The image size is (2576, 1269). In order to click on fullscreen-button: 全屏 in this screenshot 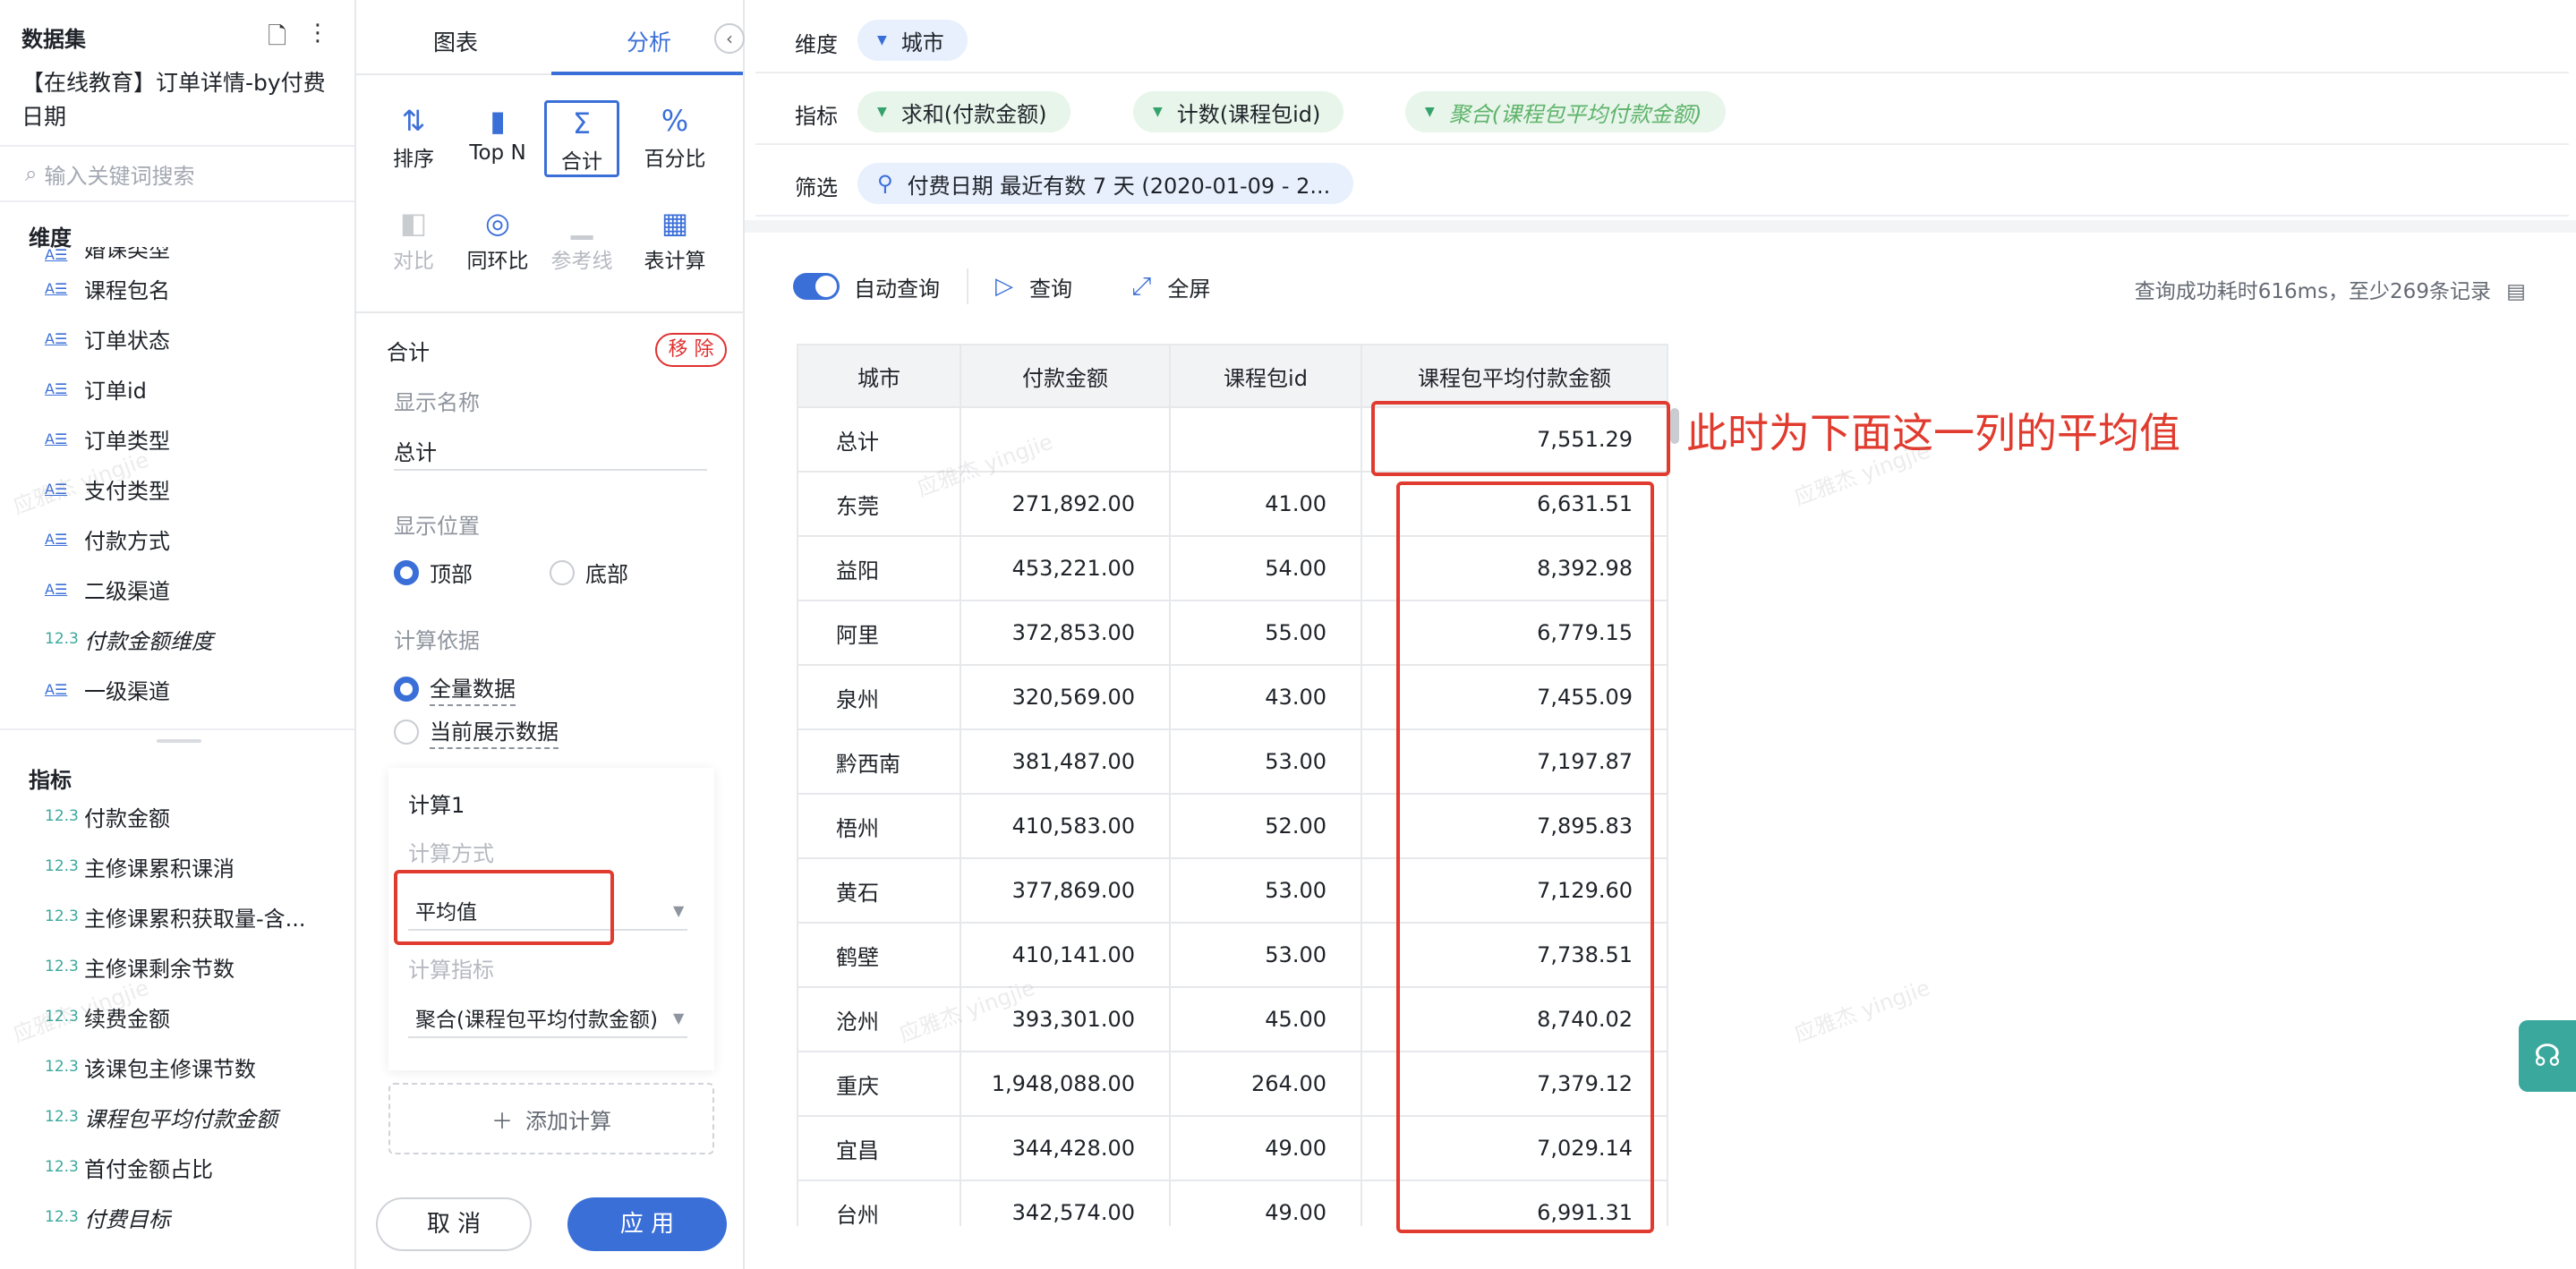, I will do `click(1188, 287)`.